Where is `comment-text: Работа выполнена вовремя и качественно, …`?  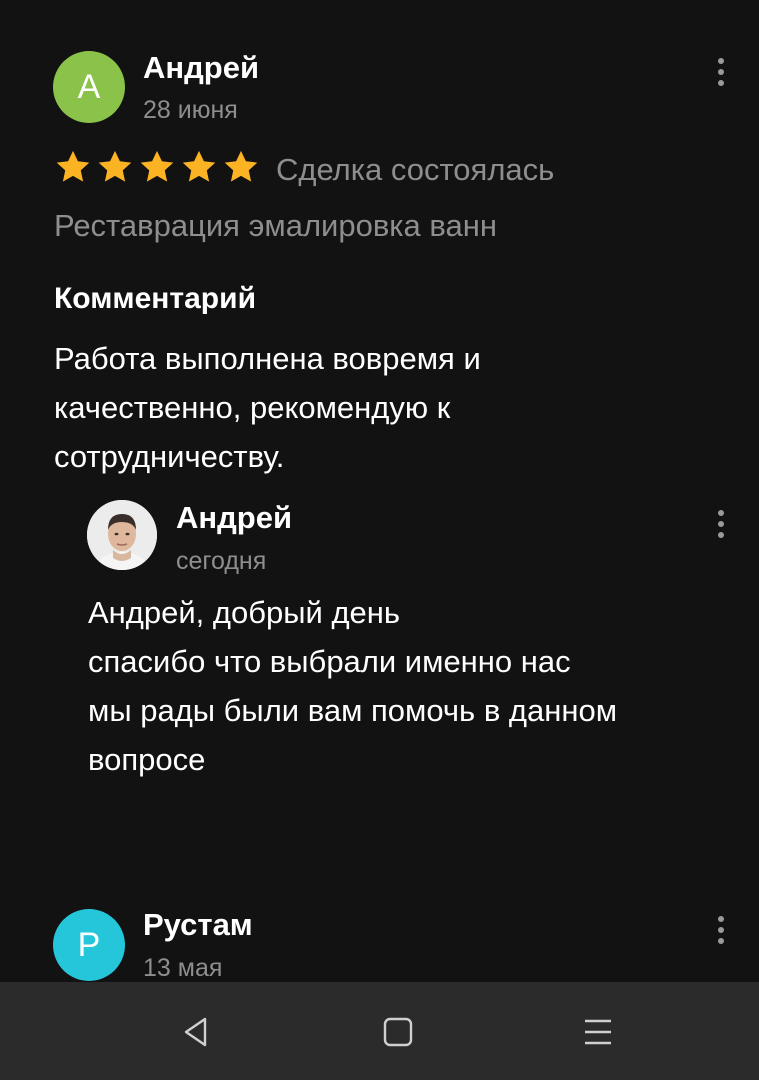 comment-text: Работа выполнена вовремя и качественно, … is located at coordinates (267, 407).